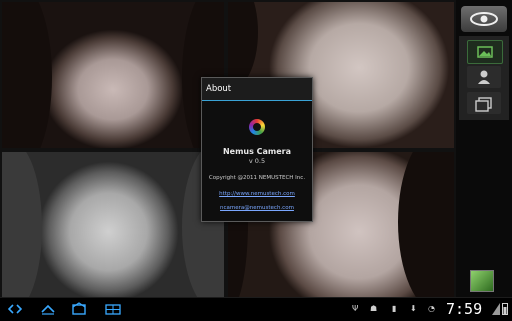 This screenshot has width=512, height=321. I want to click on app-logo-icon, so click(257, 127).